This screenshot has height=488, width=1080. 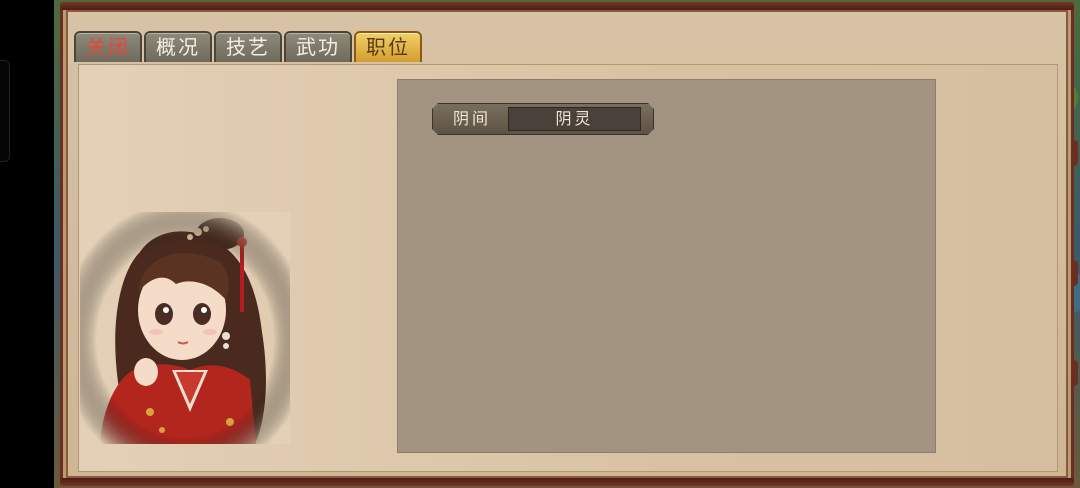 I want to click on tab-martial-arts: 武功, so click(x=318, y=46).